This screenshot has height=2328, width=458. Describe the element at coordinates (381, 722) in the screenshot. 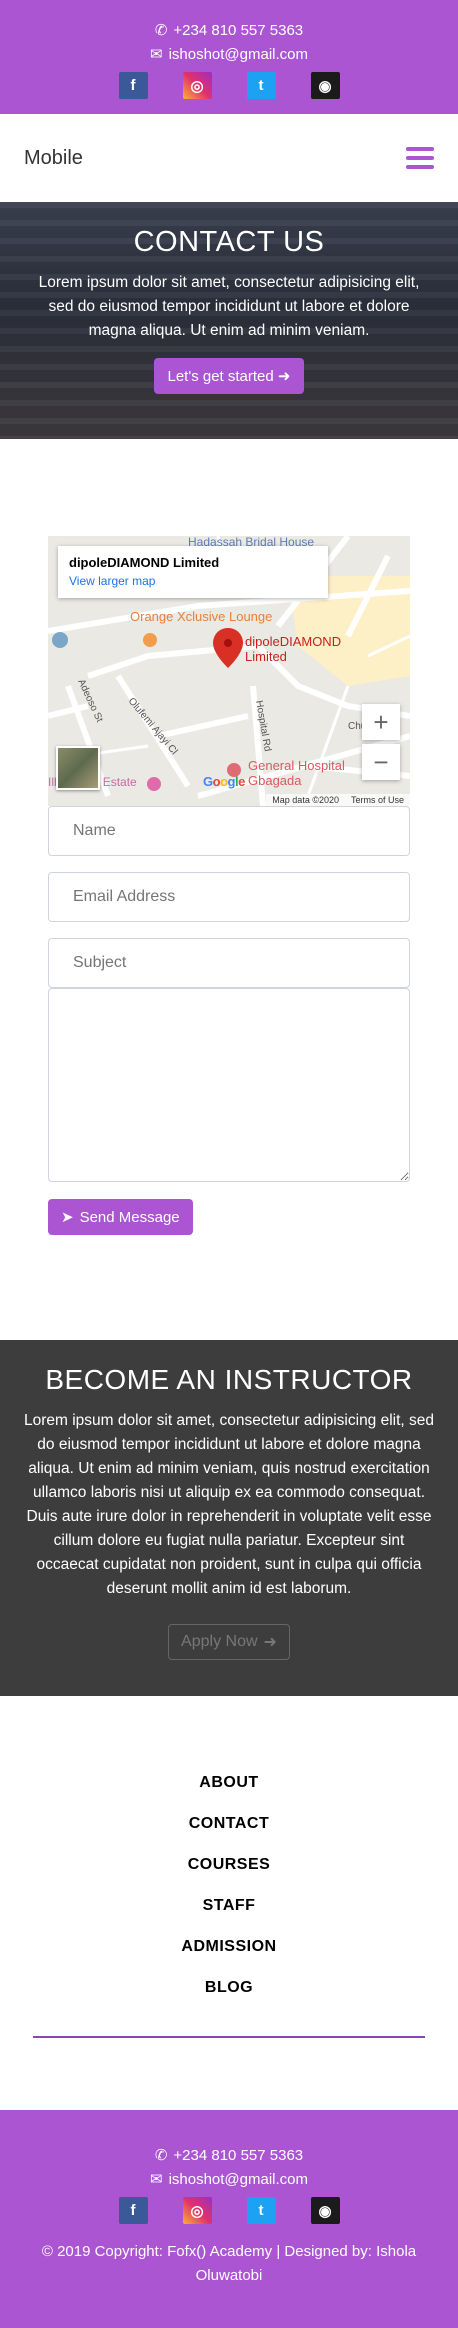

I see `zoom-in-button: +` at that location.